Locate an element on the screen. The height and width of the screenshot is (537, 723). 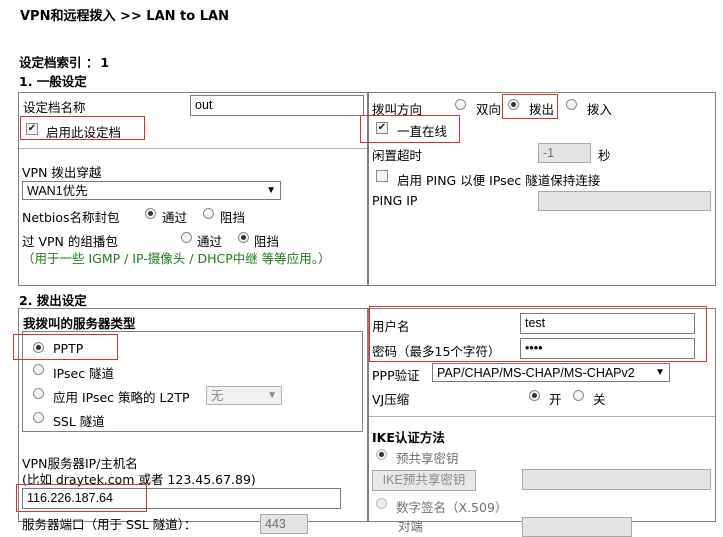
vpn-dialout-value: WAN1优先 is located at coordinates (57, 191).